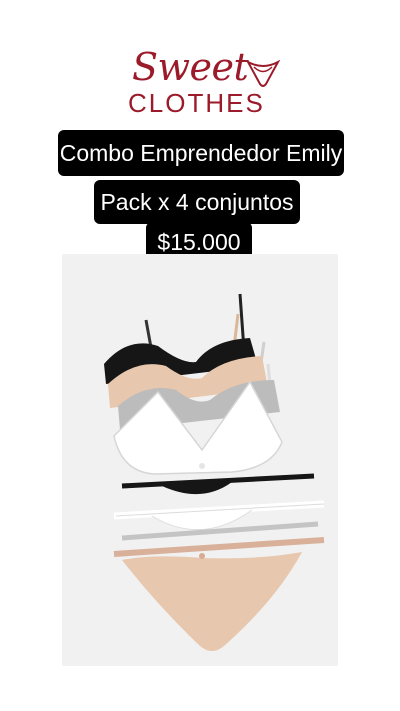  What do you see at coordinates (190, 67) in the screenshot?
I see `brand-logo-script: Sweet` at bounding box center [190, 67].